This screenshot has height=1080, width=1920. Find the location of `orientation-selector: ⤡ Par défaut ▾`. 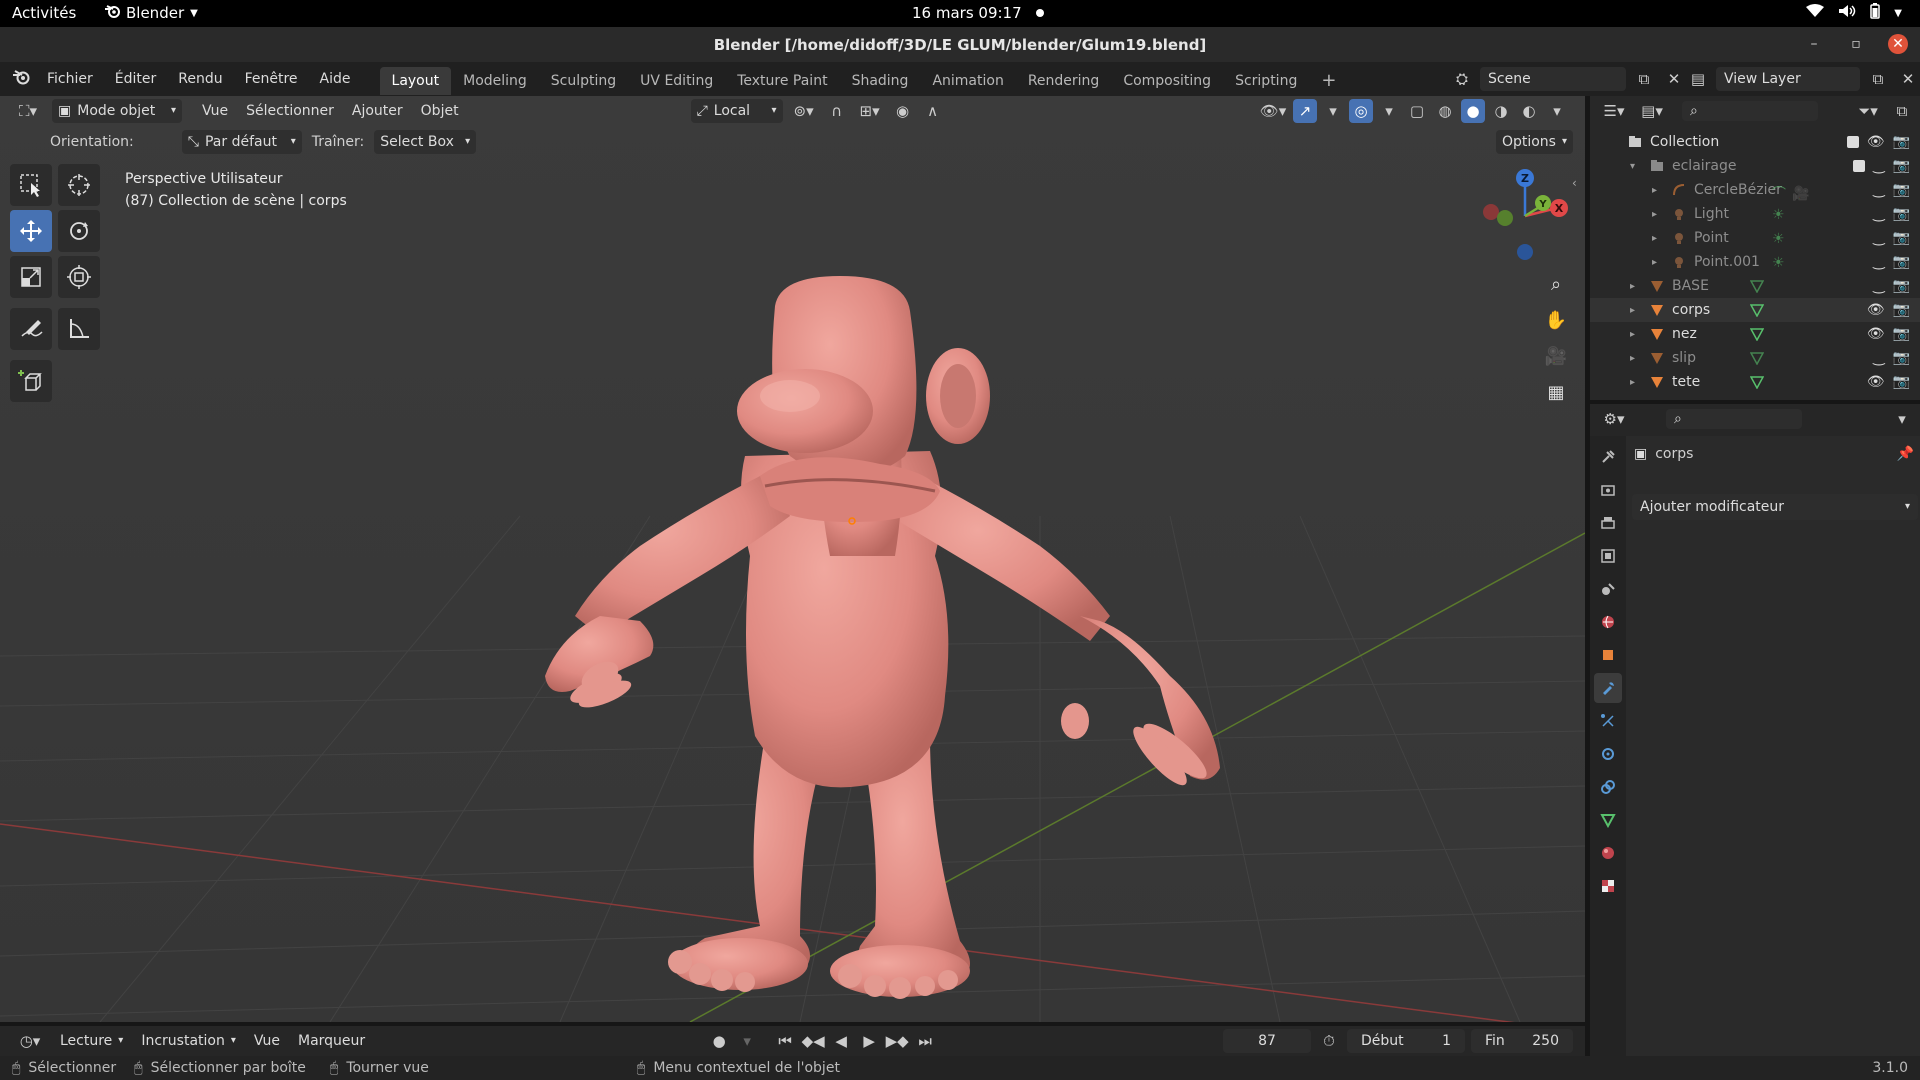

orientation-selector: ⤡ Par défaut ▾ is located at coordinates (241, 142).